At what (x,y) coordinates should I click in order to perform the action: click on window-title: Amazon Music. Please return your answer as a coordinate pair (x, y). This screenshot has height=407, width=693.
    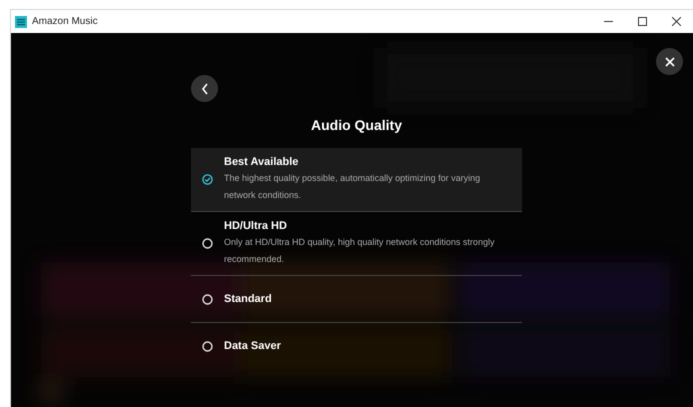
    Looking at the image, I should click on (65, 22).